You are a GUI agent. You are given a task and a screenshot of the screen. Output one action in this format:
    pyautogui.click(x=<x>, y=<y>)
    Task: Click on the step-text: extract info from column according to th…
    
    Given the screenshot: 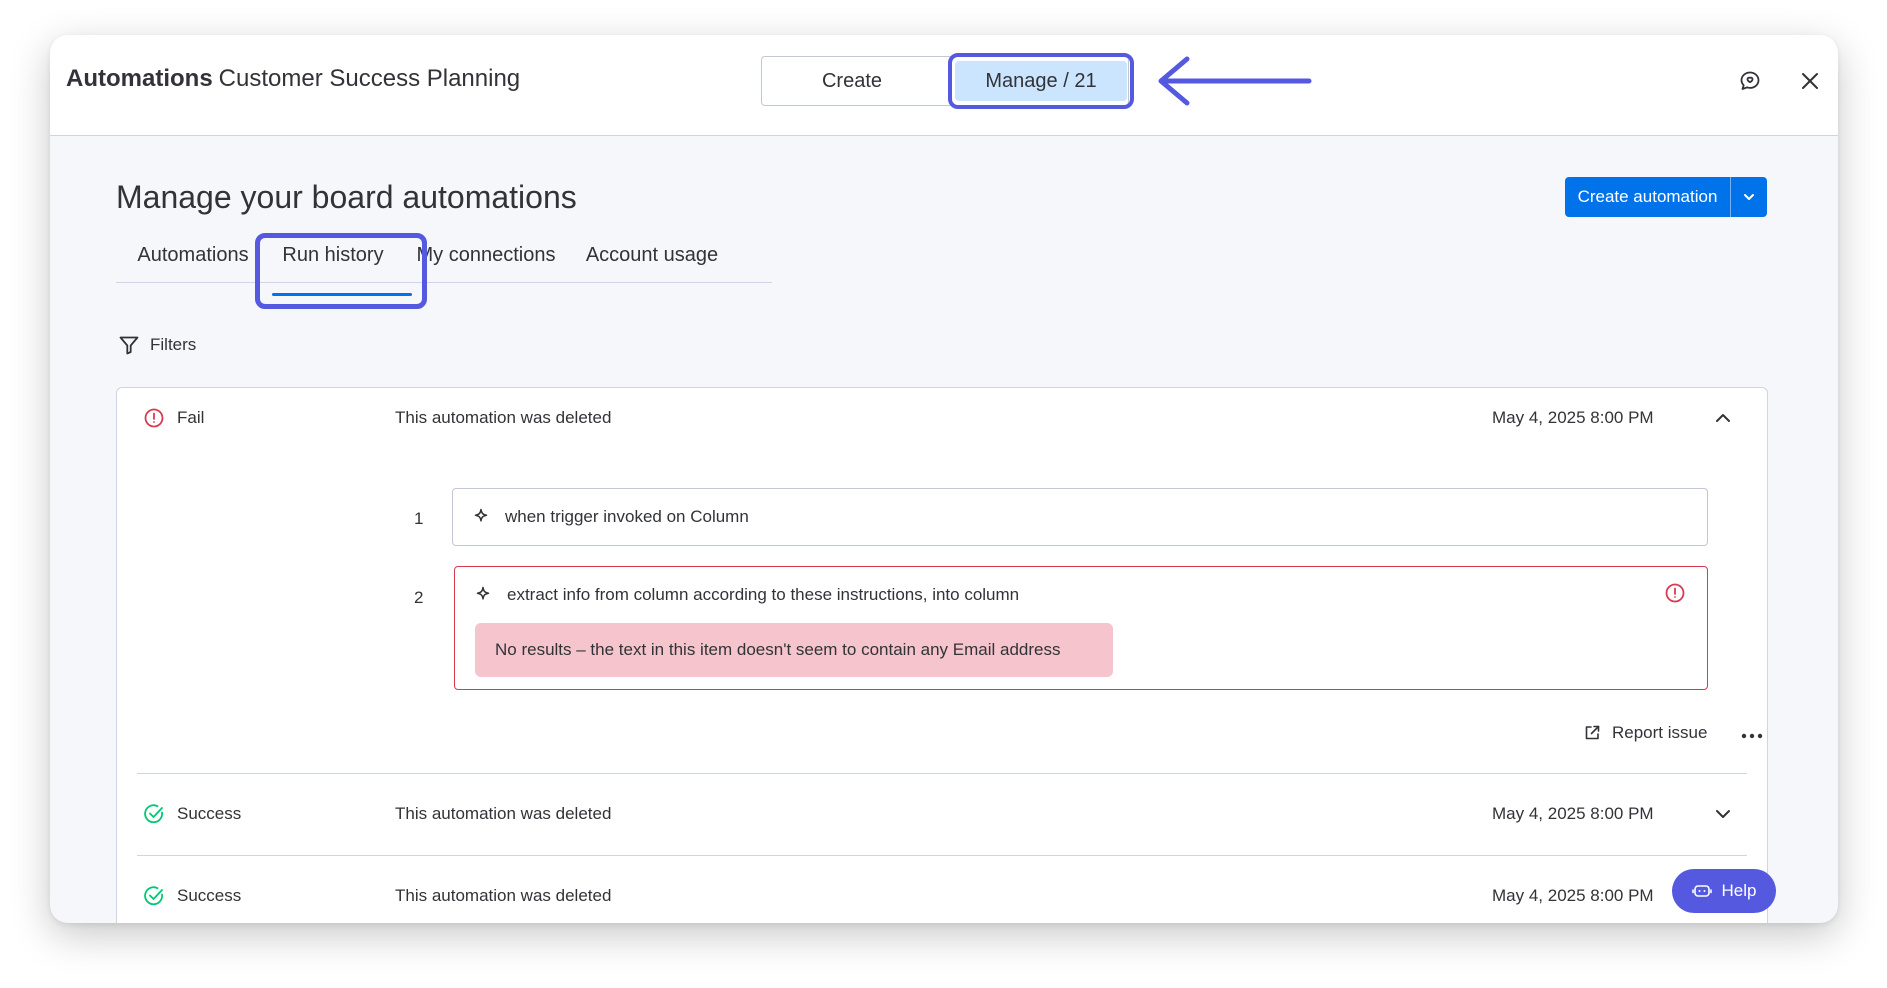 What is the action you would take?
    pyautogui.click(x=763, y=594)
    